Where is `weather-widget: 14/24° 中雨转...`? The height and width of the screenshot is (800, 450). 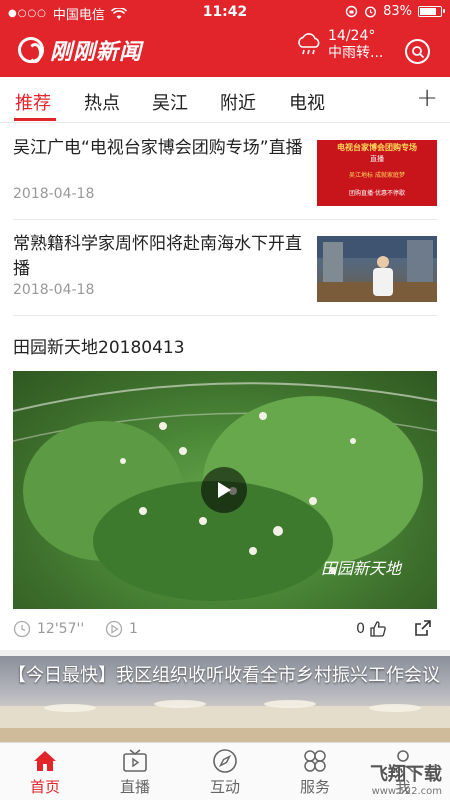
weather-widget: 14/24° 中雨转... is located at coordinates (339, 45).